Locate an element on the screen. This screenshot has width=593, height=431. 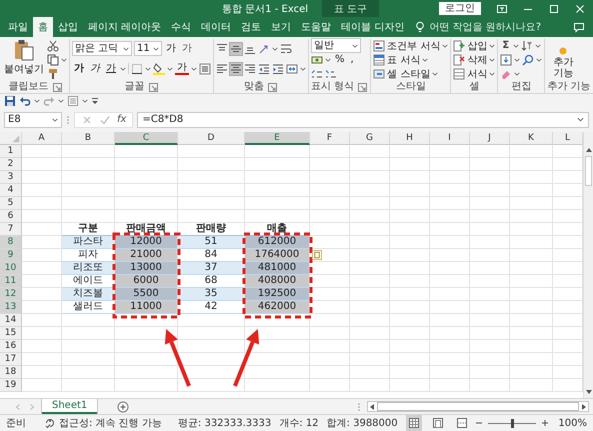
row-header: 3 is located at coordinates (11, 177).